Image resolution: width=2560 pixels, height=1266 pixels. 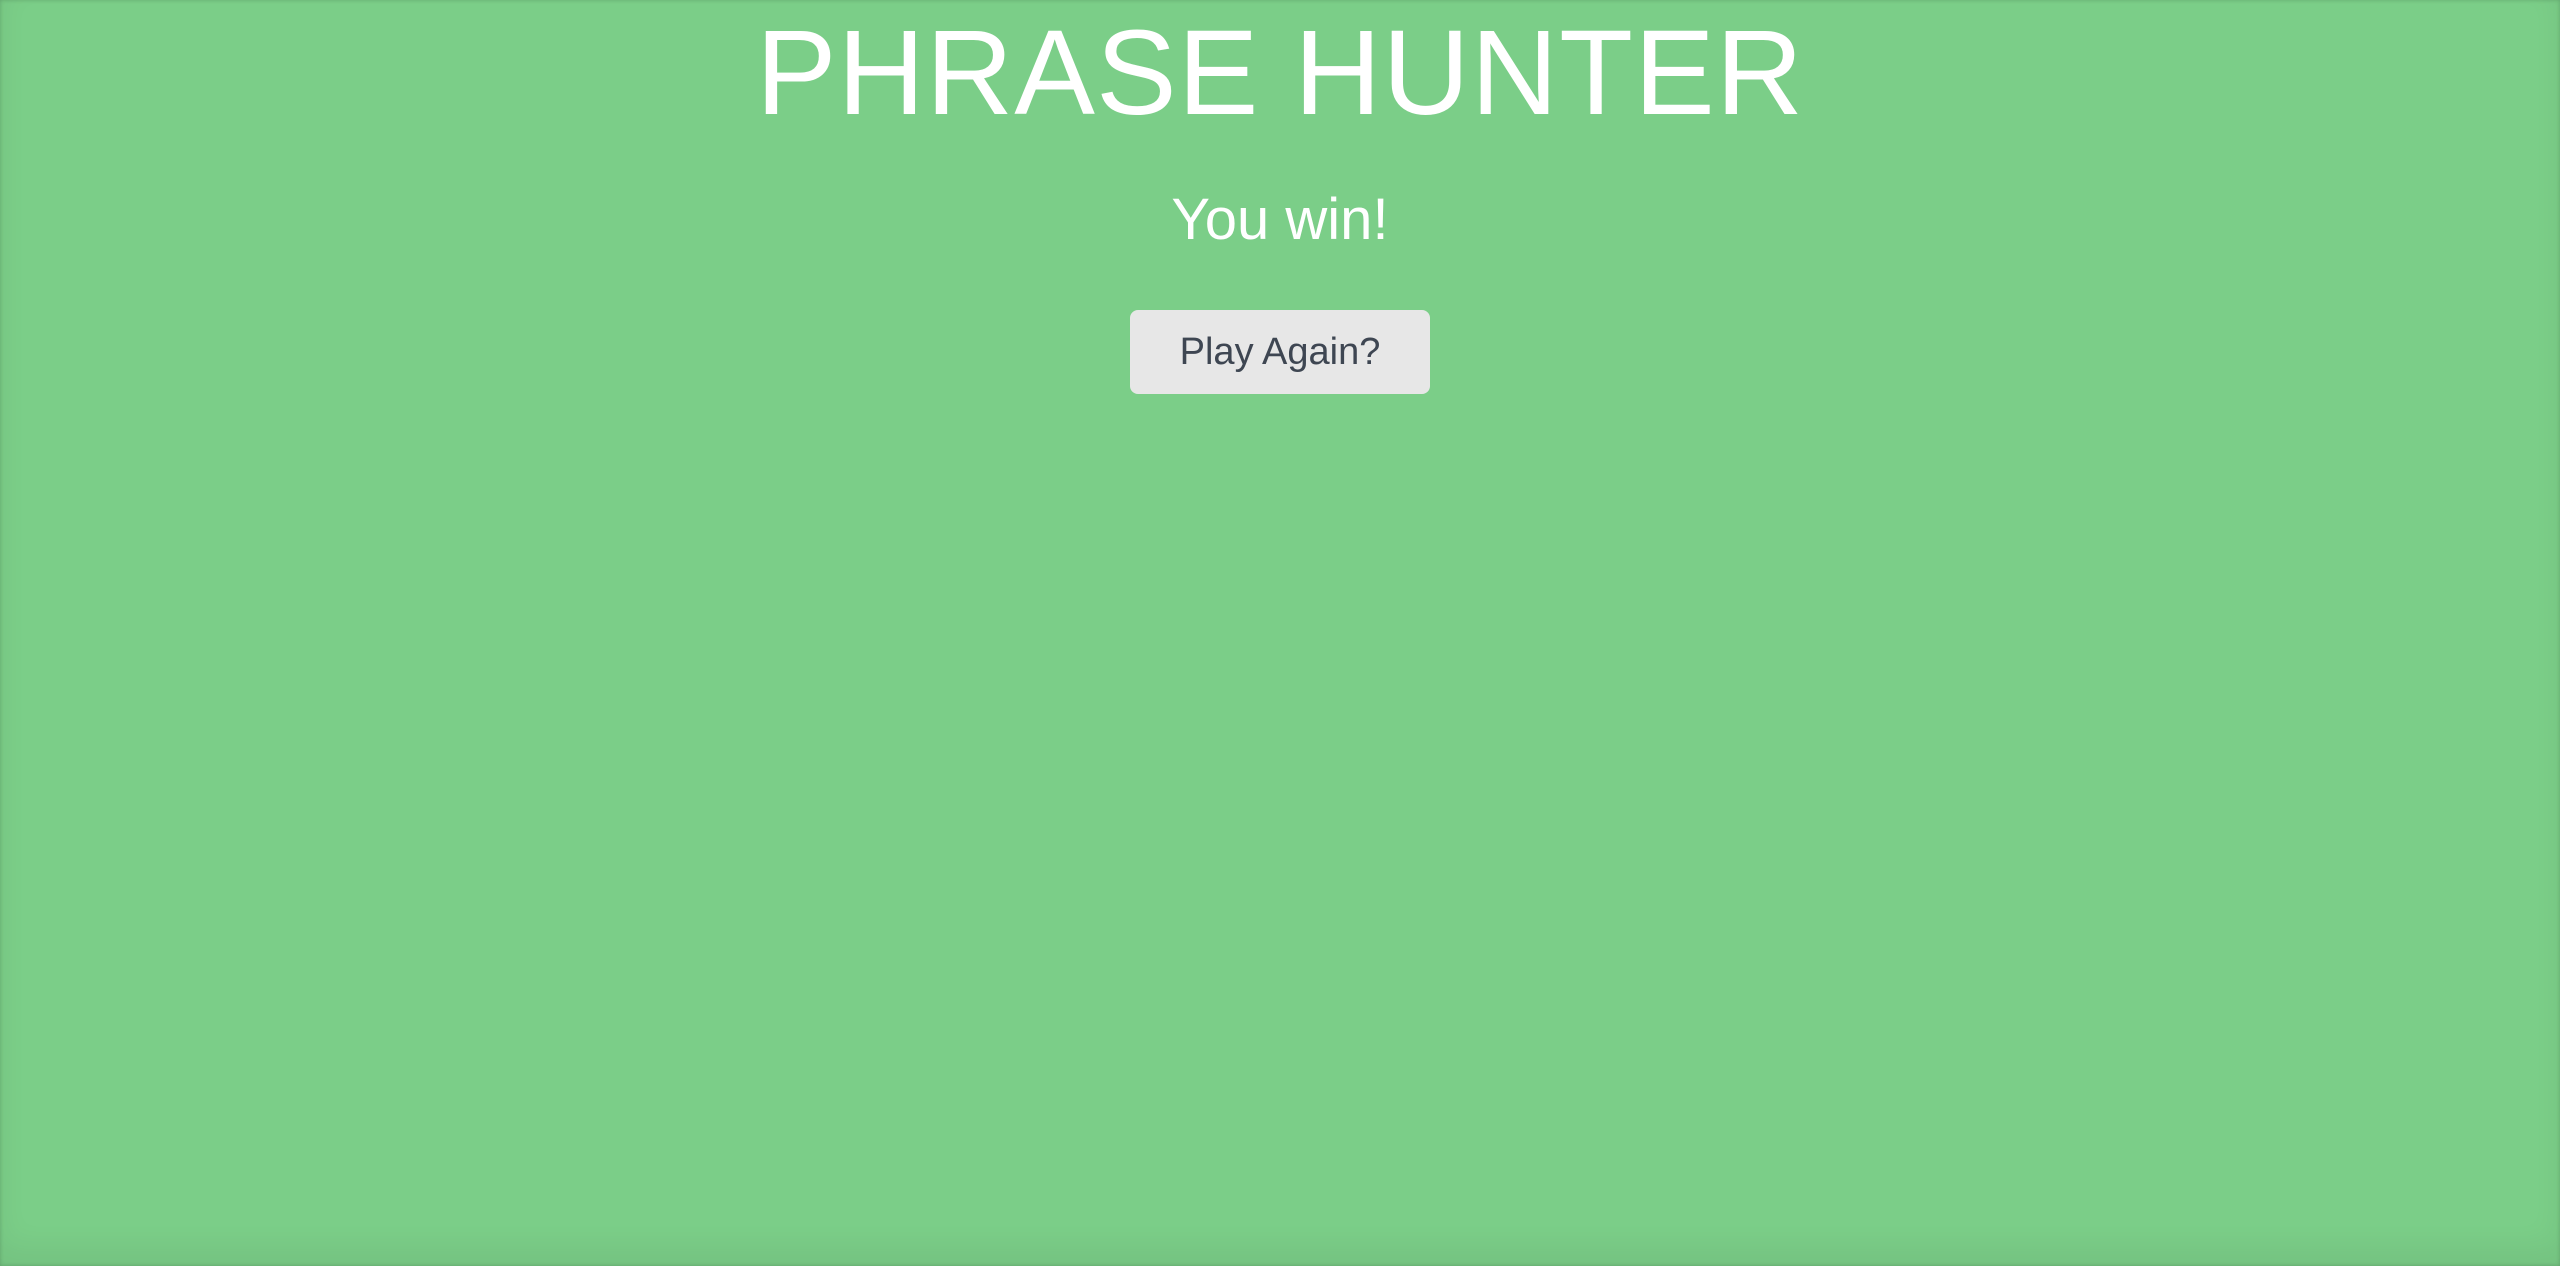 What do you see at coordinates (1280, 219) in the screenshot?
I see `game-over-message: You win!` at bounding box center [1280, 219].